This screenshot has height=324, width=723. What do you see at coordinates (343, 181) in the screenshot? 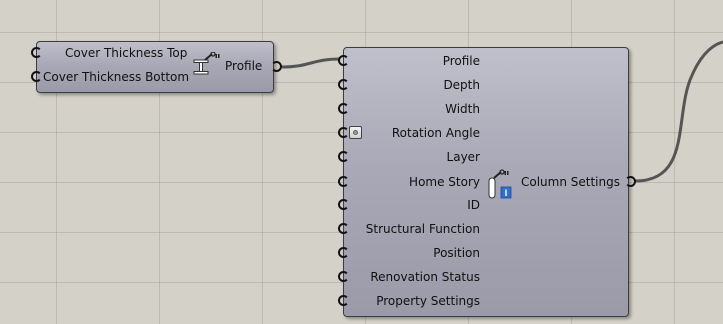
I see `column-input-port-home-story` at bounding box center [343, 181].